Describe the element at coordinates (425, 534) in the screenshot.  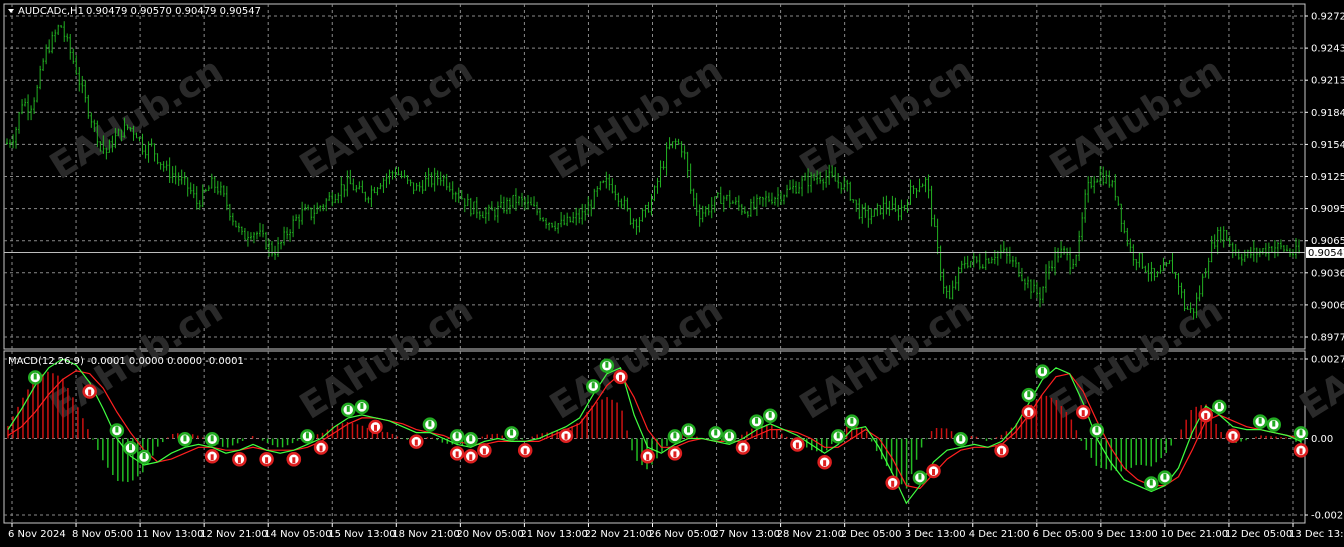
I see `time-tick-label: 18 Nov 21:00` at that location.